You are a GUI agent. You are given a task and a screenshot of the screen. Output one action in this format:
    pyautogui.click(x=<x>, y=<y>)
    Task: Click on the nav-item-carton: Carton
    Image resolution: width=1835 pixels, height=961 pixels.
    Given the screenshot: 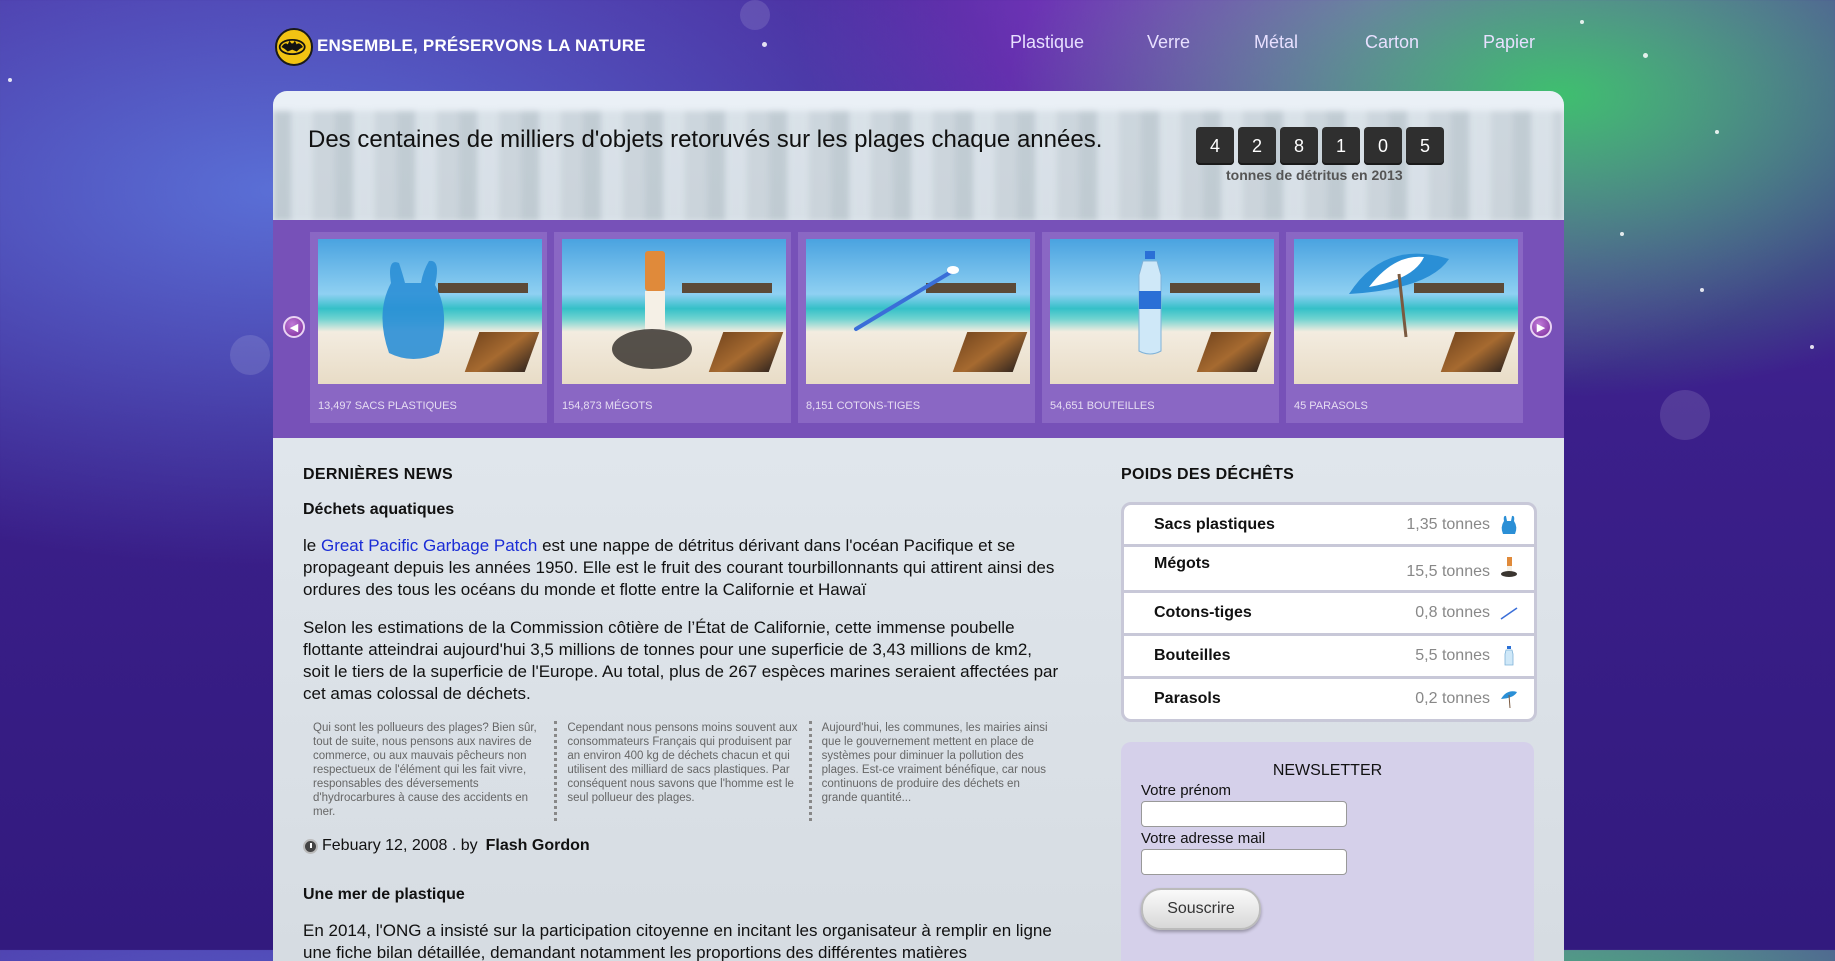 What is the action you would take?
    pyautogui.click(x=1392, y=42)
    